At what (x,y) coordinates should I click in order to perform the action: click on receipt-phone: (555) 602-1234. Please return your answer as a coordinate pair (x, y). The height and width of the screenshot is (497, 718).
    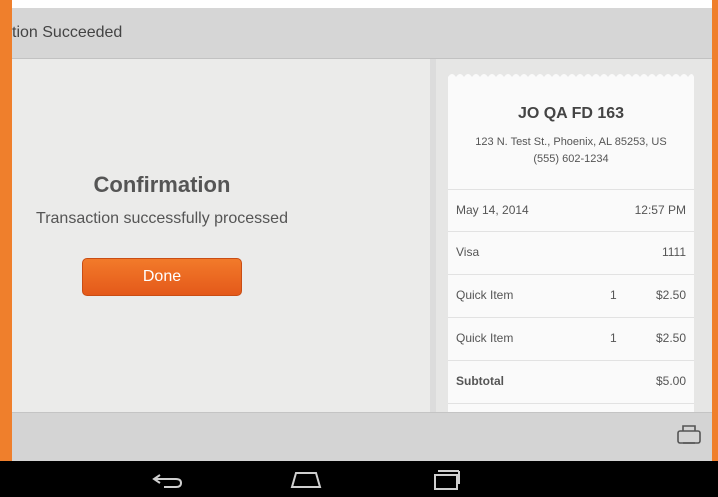
    Looking at the image, I should click on (571, 159).